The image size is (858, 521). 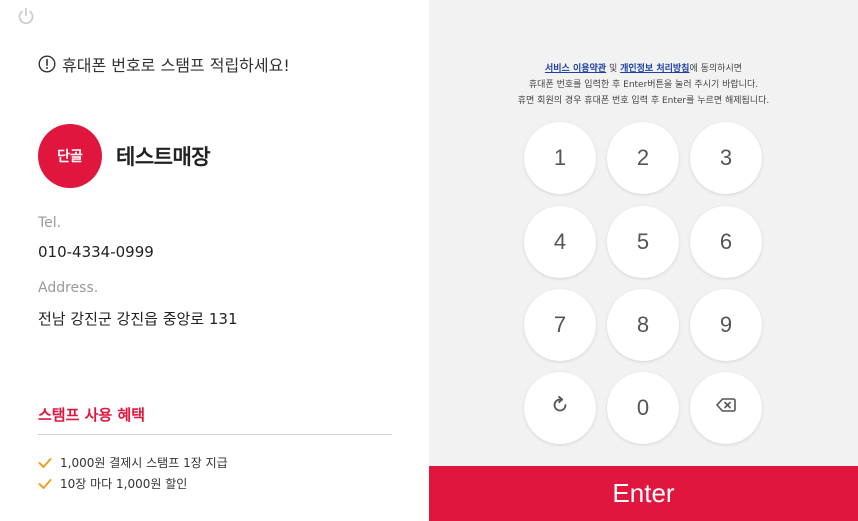 What do you see at coordinates (560, 325) in the screenshot?
I see `key-7: 7` at bounding box center [560, 325].